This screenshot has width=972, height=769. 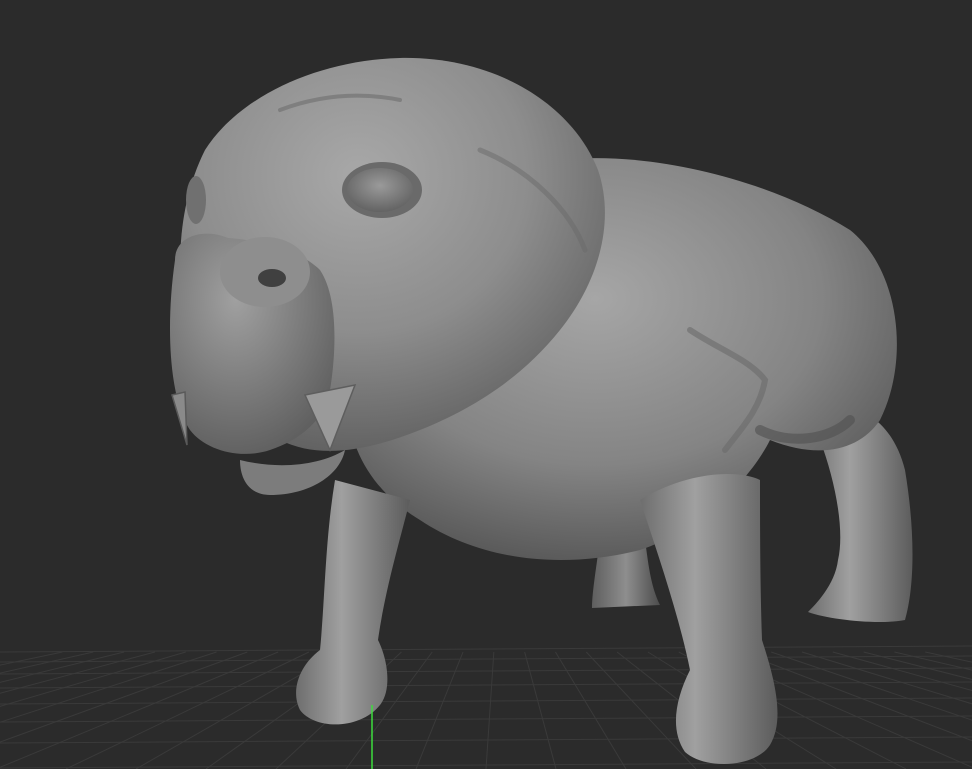 I want to click on front-leg-near, so click(x=709, y=619).